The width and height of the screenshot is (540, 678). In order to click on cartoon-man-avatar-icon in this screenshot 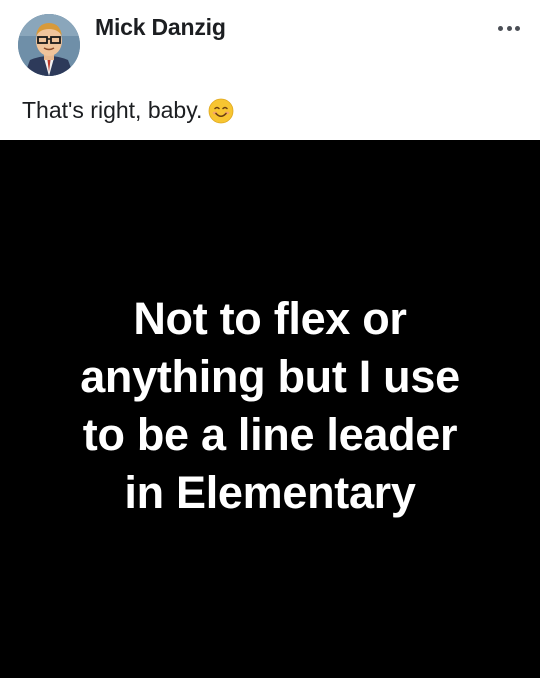, I will do `click(49, 45)`.